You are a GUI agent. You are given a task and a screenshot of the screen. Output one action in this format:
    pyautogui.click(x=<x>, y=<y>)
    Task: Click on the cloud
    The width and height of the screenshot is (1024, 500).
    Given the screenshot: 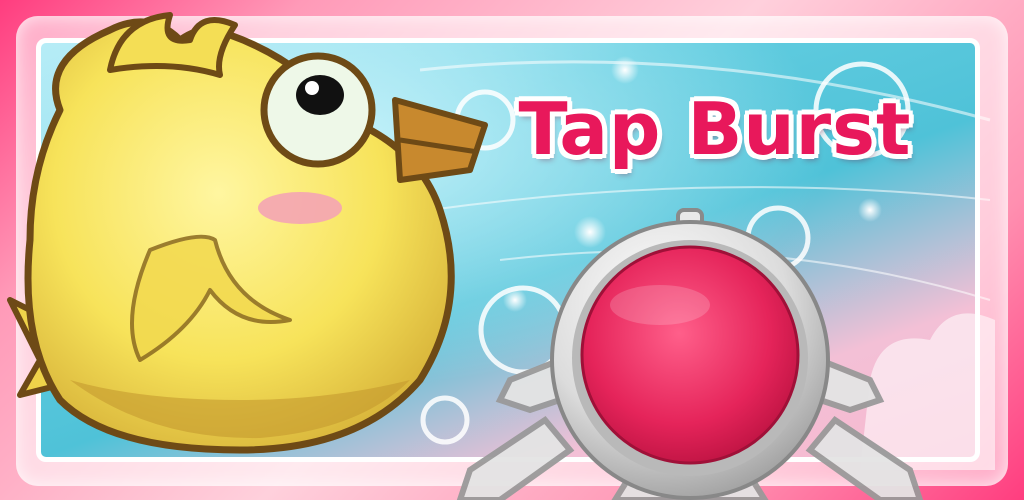 What is the action you would take?
    pyautogui.click(x=927, y=391)
    